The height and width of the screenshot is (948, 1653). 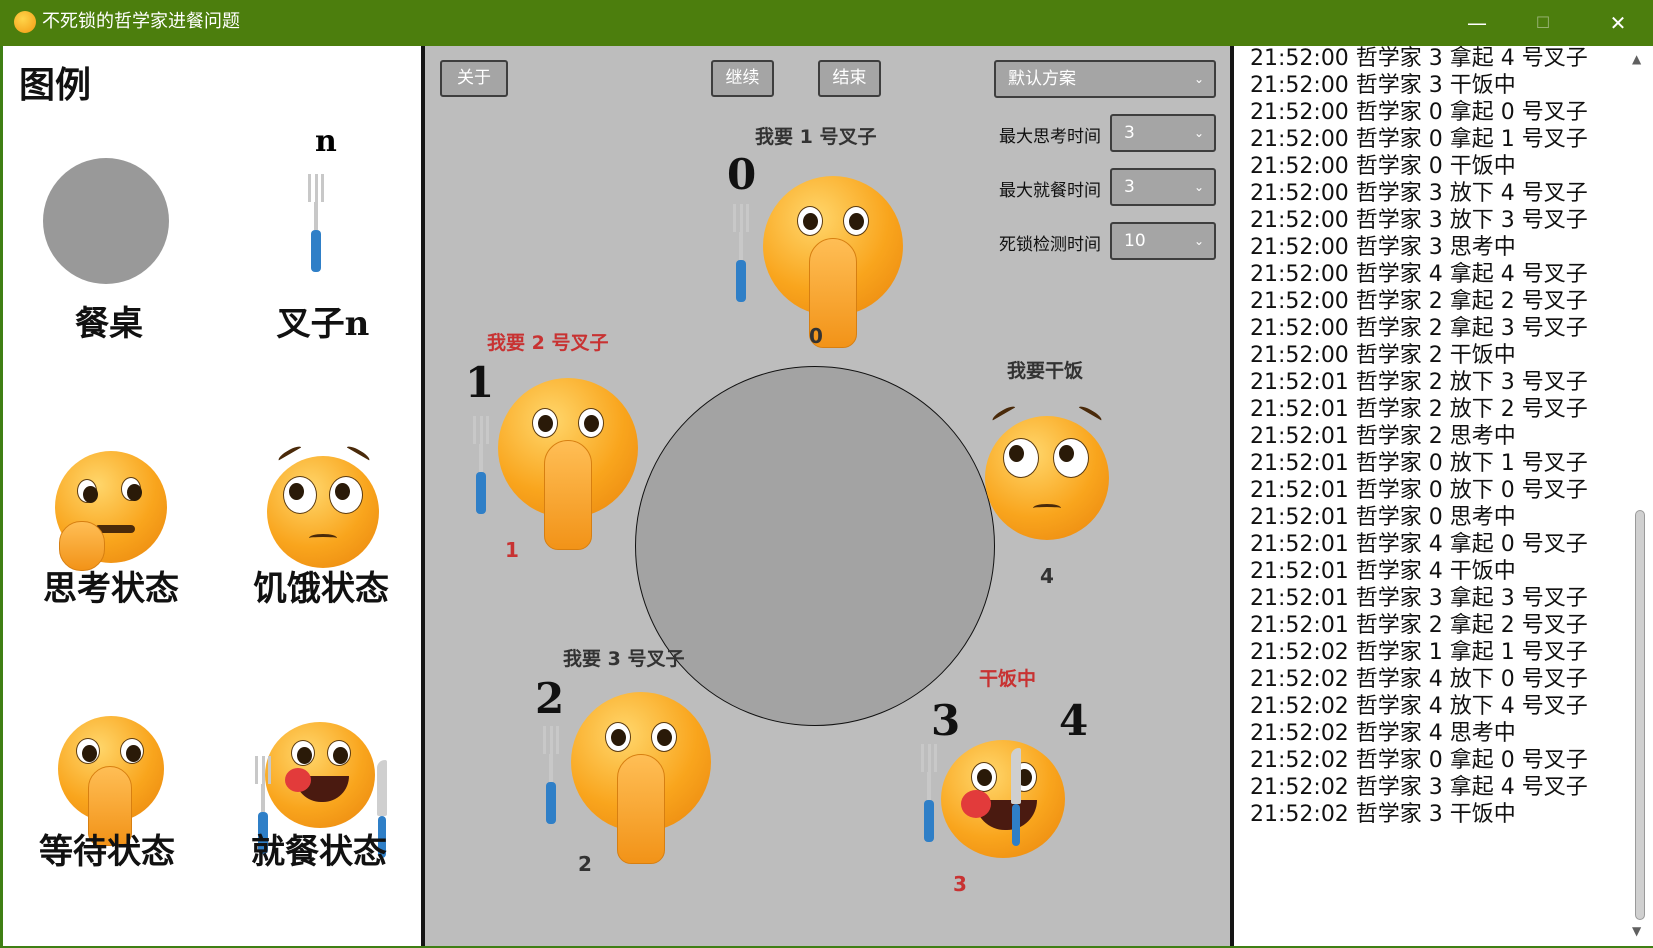 I want to click on max-think-value: 3, so click(x=1129, y=133).